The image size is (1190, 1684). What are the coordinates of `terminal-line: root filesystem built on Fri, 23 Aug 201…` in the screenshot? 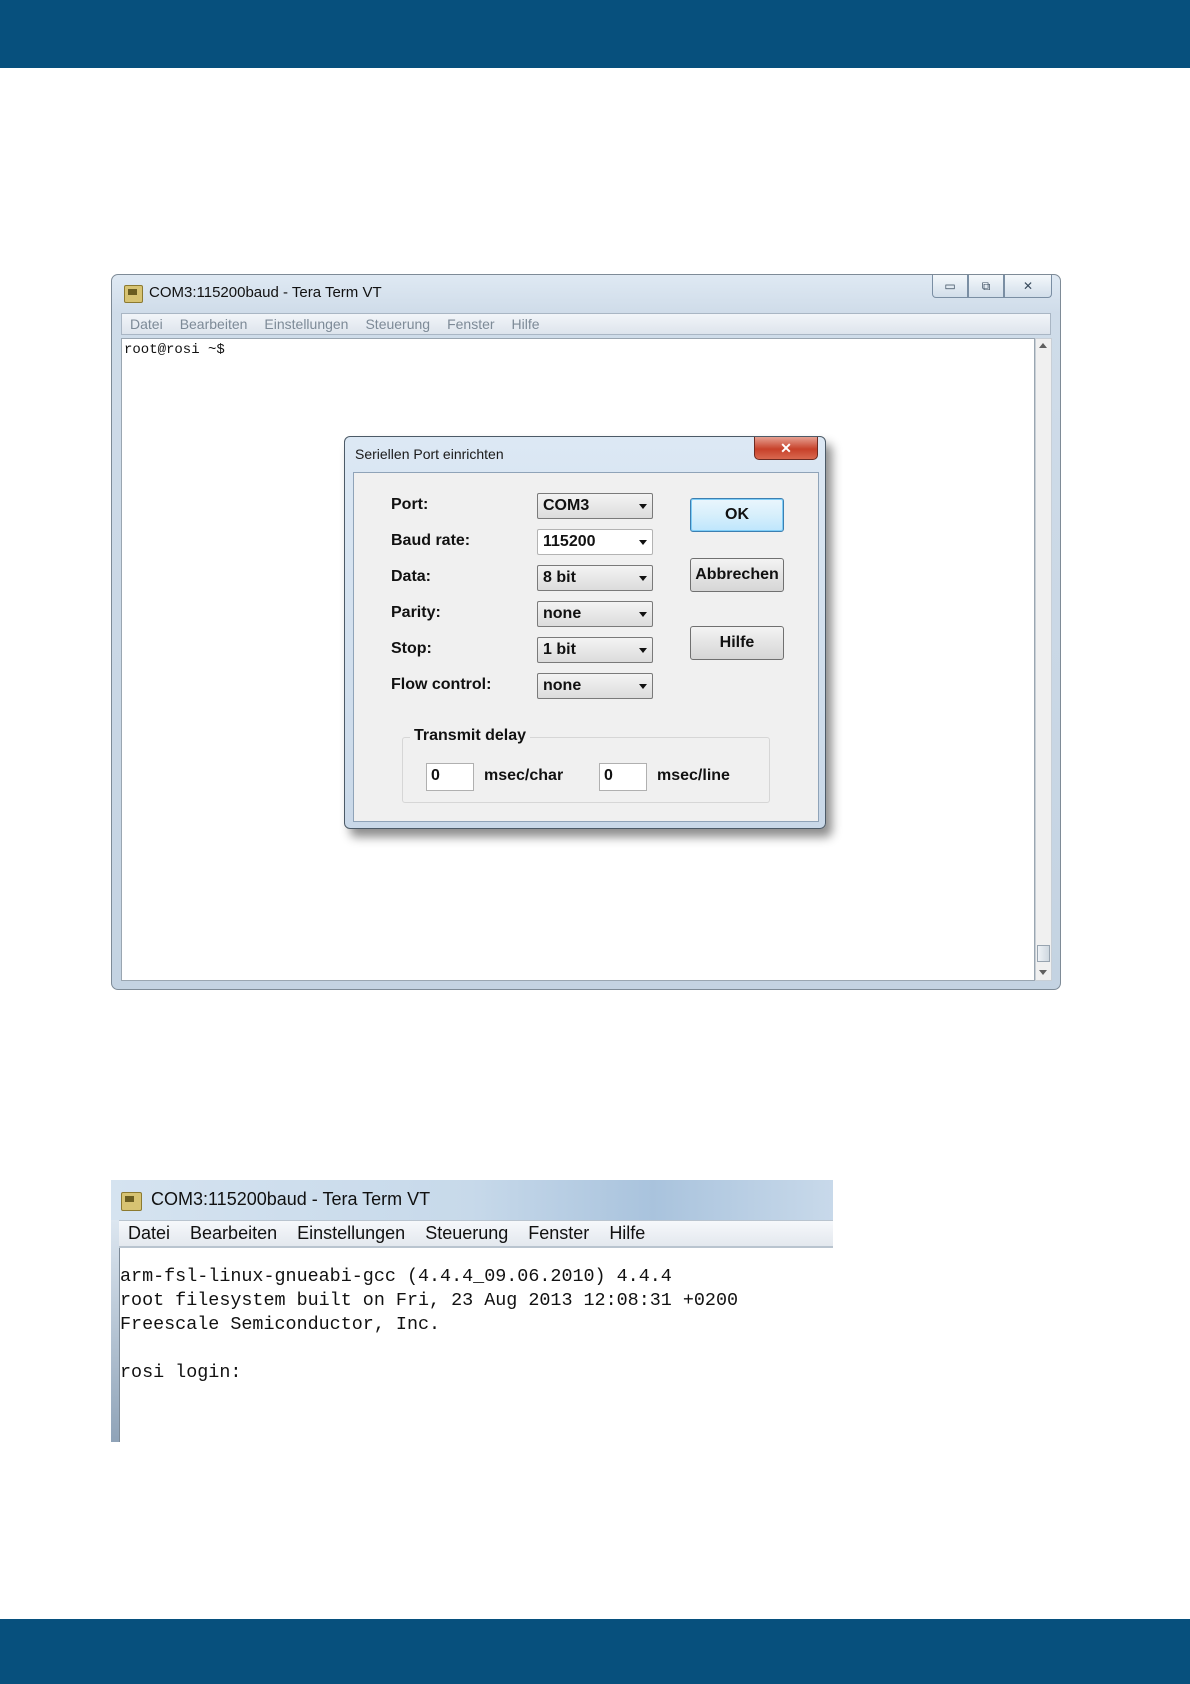 It's located at (429, 1300).